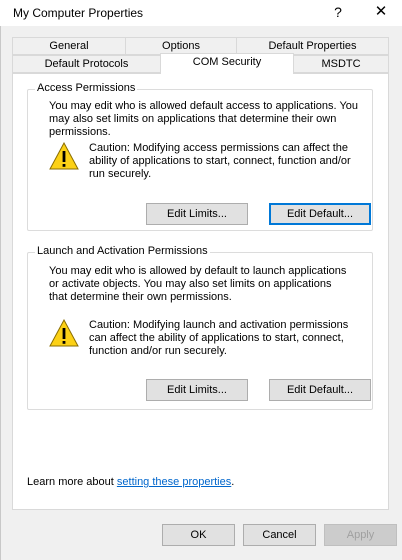 The width and height of the screenshot is (402, 560). Describe the element at coordinates (78, 13) in the screenshot. I see `window-title: My Computer Properties` at that location.